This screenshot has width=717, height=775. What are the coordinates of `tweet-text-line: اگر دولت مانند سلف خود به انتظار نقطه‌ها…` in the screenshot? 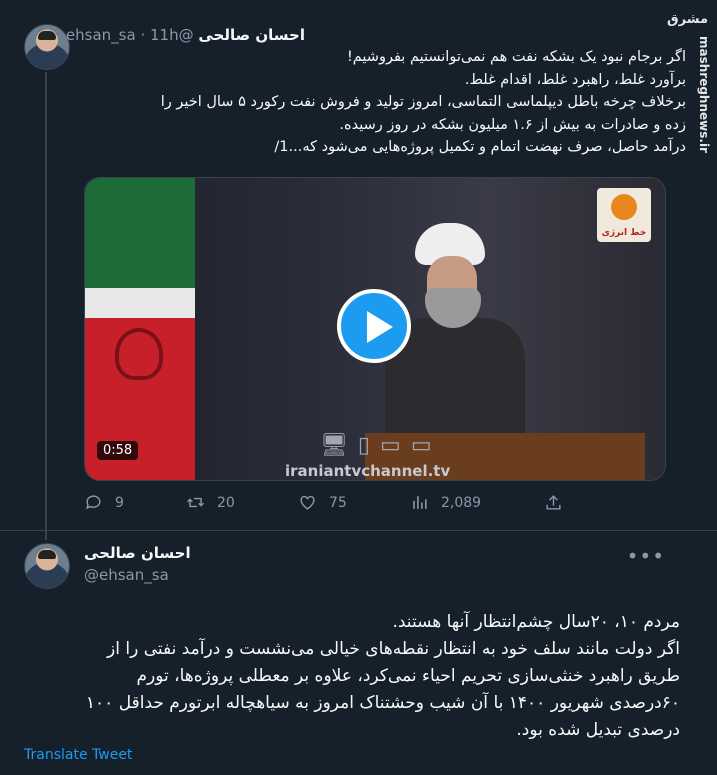 It's located at (393, 649).